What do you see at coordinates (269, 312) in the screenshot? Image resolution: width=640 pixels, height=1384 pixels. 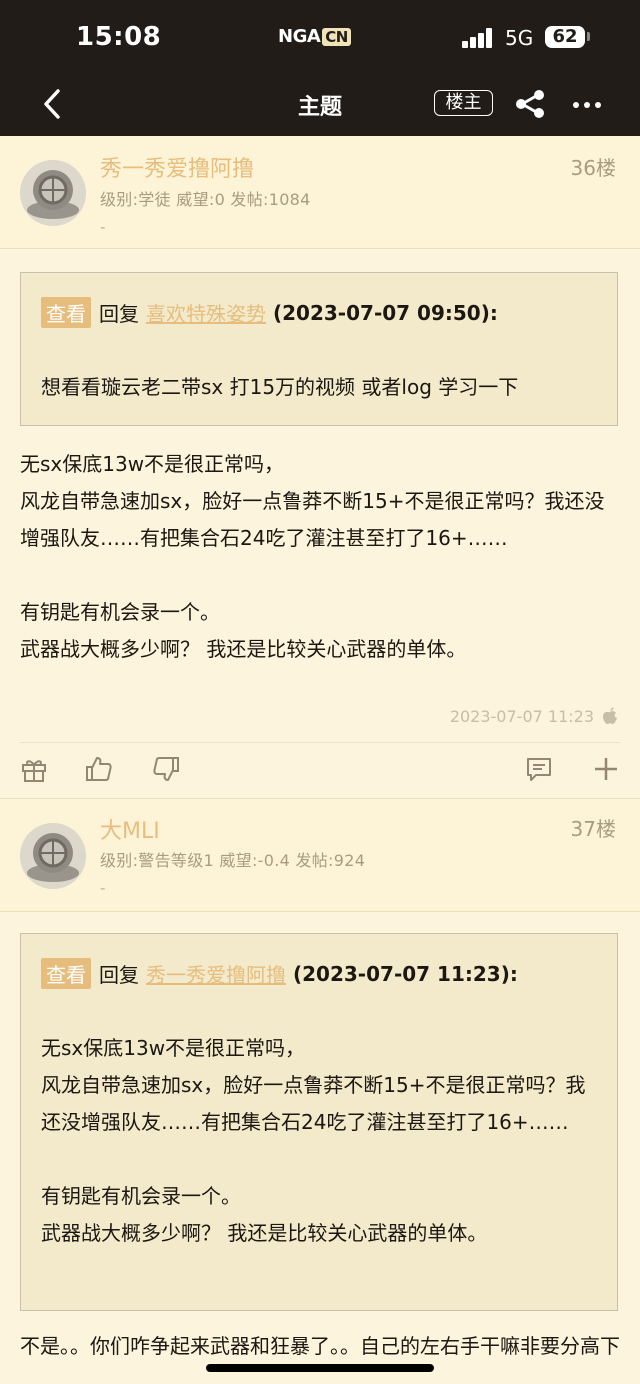 I see `quote-header: 查看 回复 喜欢特殊姿势 (2023-07-07 09:50):` at bounding box center [269, 312].